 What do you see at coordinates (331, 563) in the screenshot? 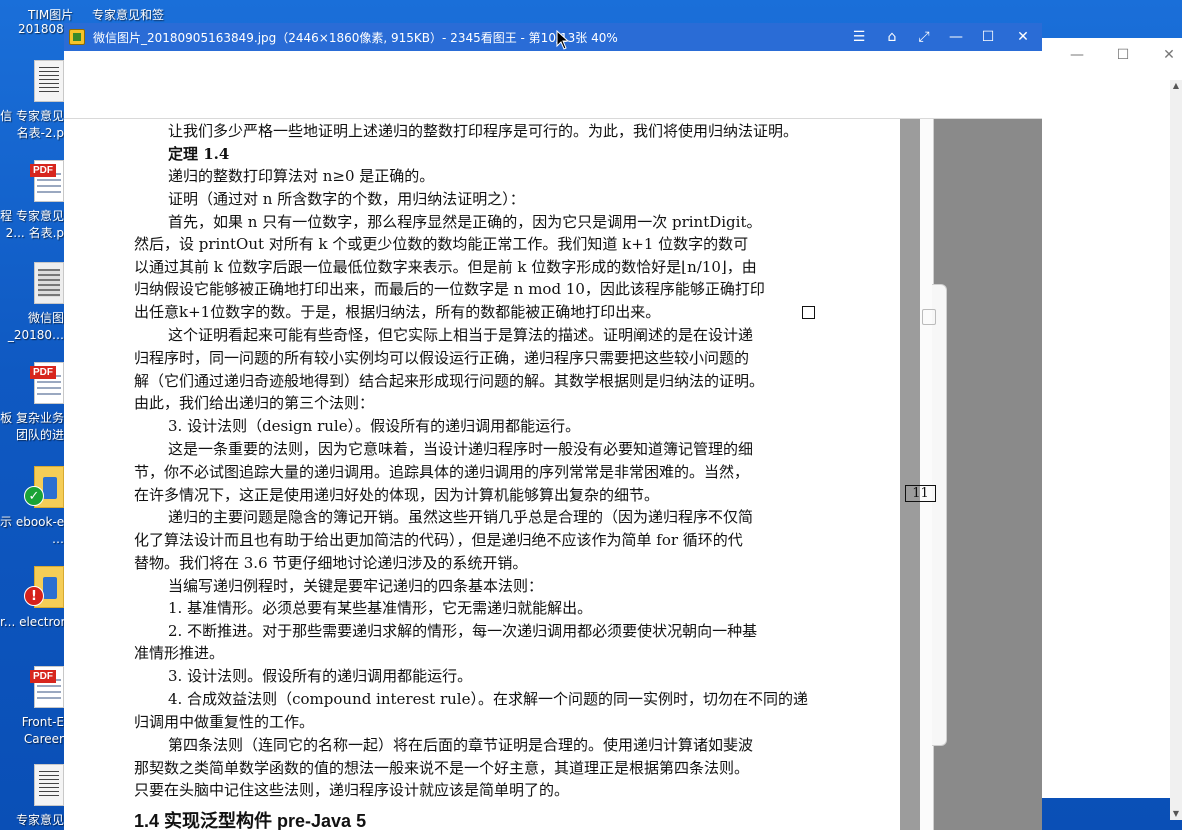
I see `text-line: 替物。我们将在 3.6 节更仔细地讨论递归涉及的系统开销。` at bounding box center [331, 563].